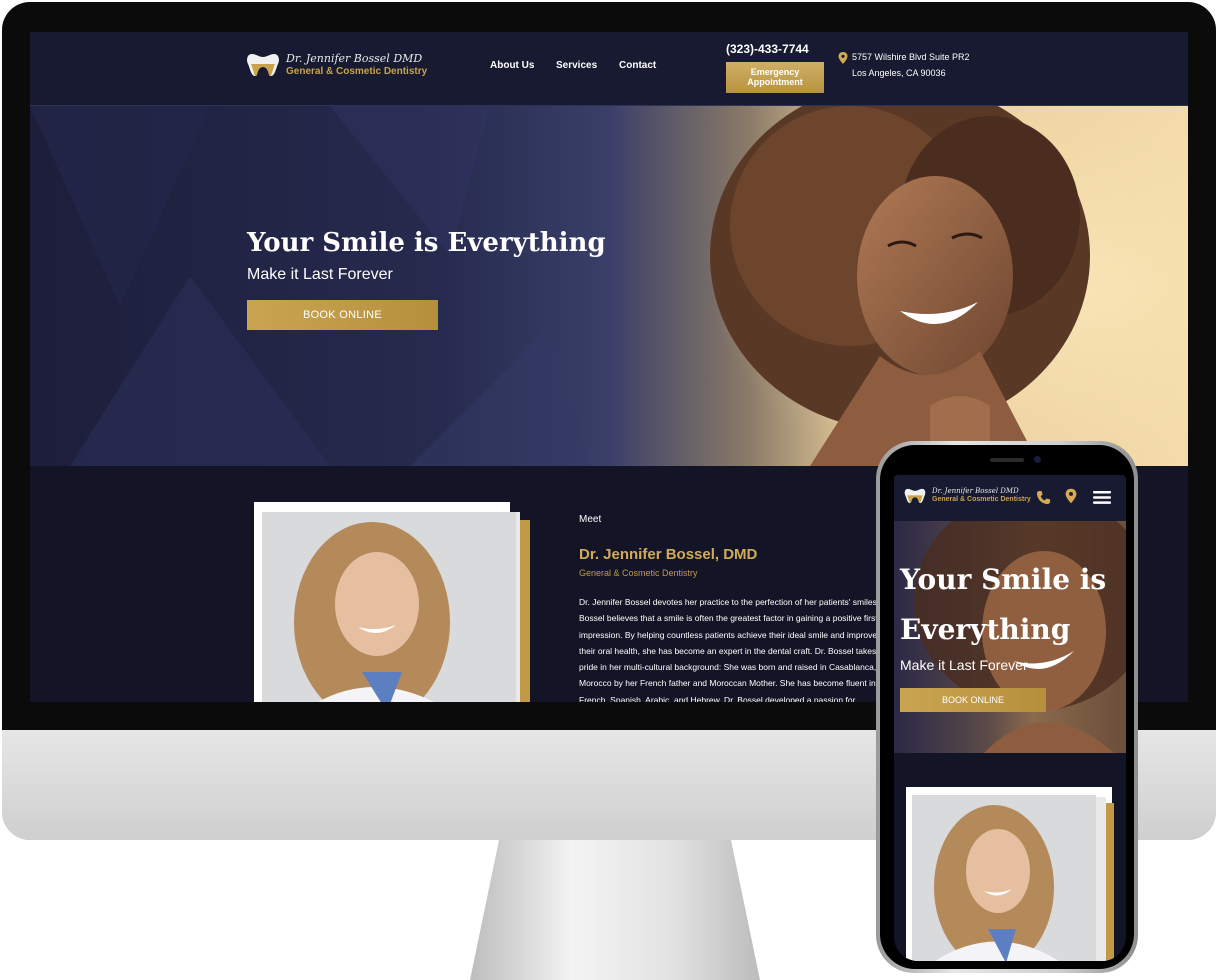 The image size is (1218, 980). What do you see at coordinates (981, 499) in the screenshot?
I see `mobile-logo-subtitle: General & Cosmetic Dentistry` at bounding box center [981, 499].